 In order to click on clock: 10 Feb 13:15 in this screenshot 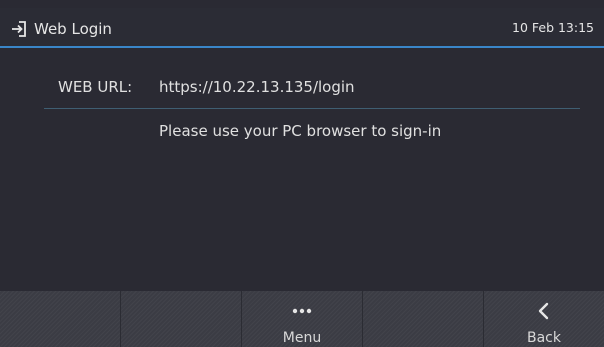, I will do `click(553, 27)`.